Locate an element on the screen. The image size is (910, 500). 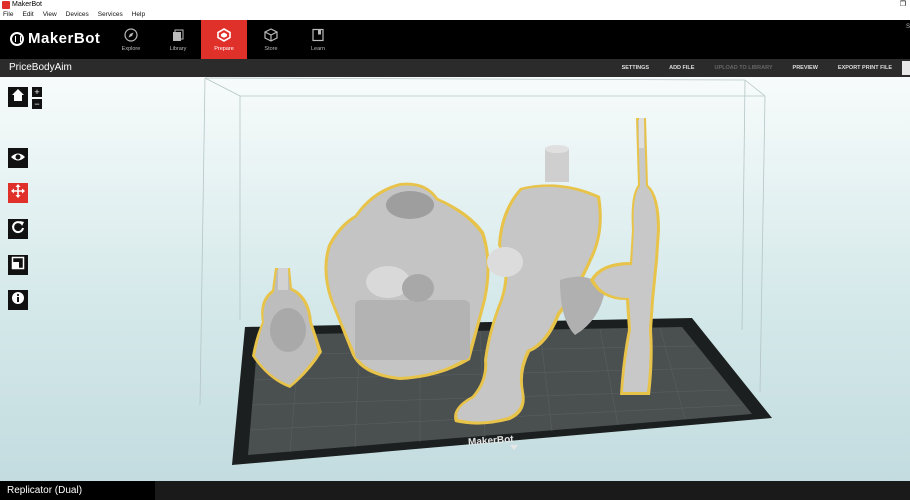
panel-edge is located at coordinates (906, 68).